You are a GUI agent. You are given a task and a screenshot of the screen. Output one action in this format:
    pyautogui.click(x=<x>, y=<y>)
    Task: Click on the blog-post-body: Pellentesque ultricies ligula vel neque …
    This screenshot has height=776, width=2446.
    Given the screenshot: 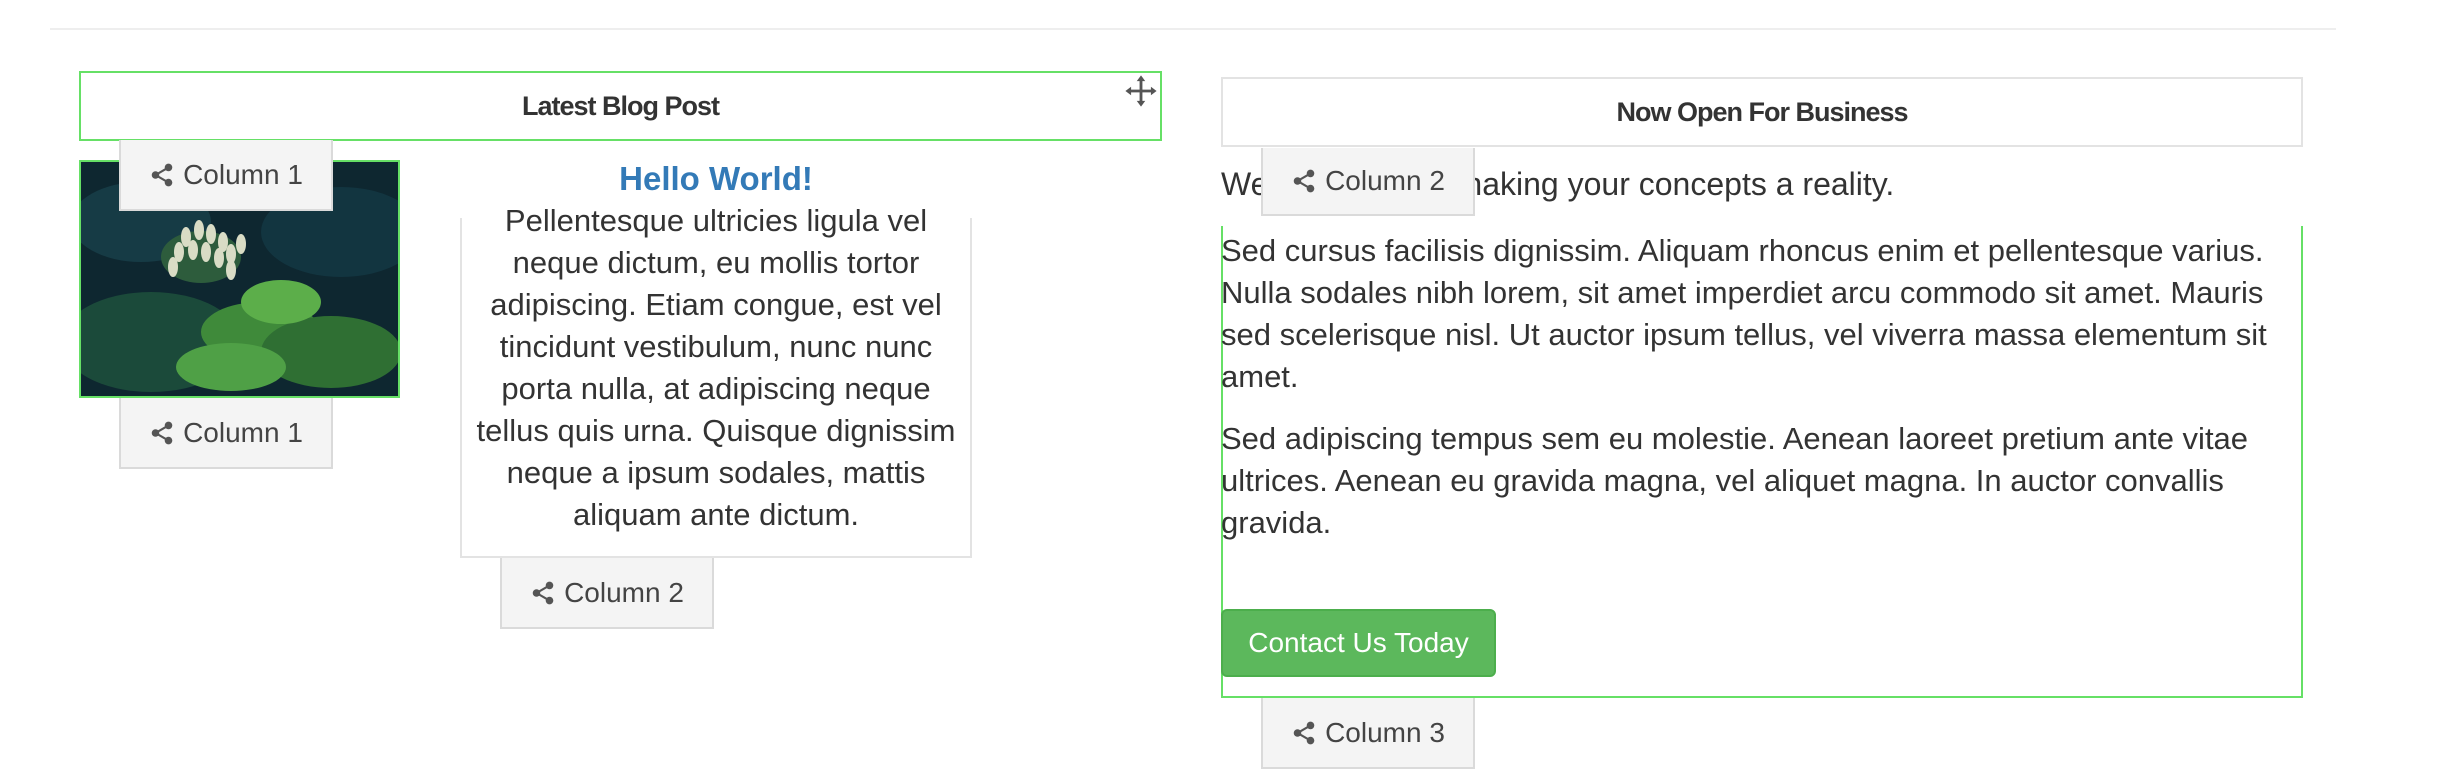 What is the action you would take?
    pyautogui.click(x=716, y=367)
    